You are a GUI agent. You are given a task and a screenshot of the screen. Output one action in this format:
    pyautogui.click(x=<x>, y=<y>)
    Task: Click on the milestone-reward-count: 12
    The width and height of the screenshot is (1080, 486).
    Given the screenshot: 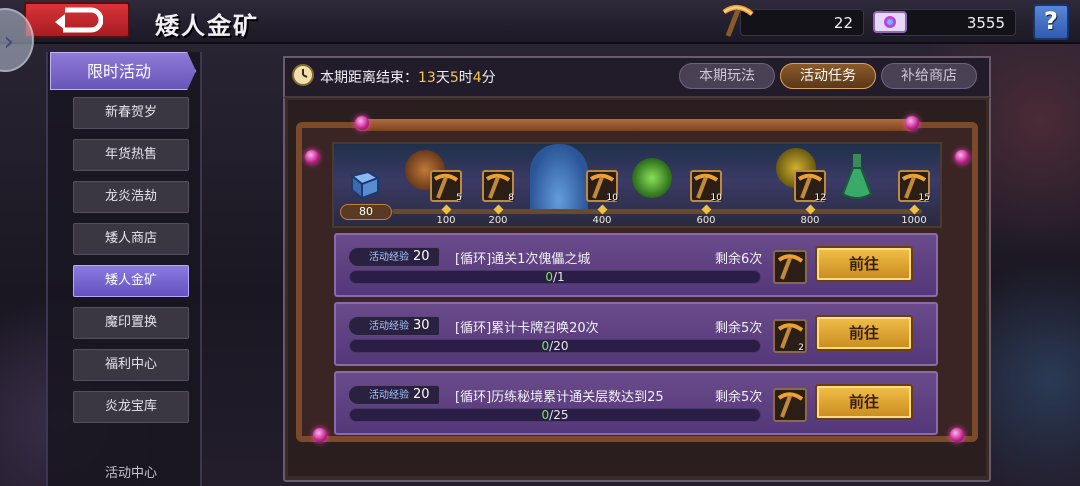 What is the action you would take?
    pyautogui.click(x=820, y=198)
    